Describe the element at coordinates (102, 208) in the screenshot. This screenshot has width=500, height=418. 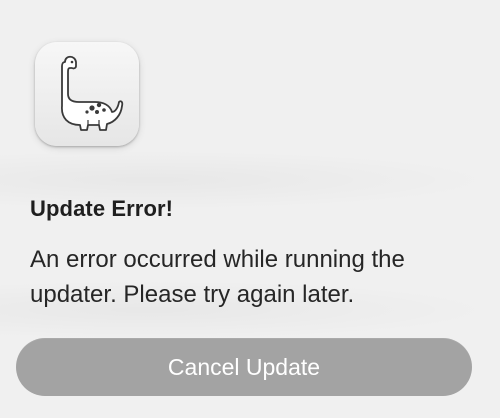
I see `dialog-title: Update Error!` at that location.